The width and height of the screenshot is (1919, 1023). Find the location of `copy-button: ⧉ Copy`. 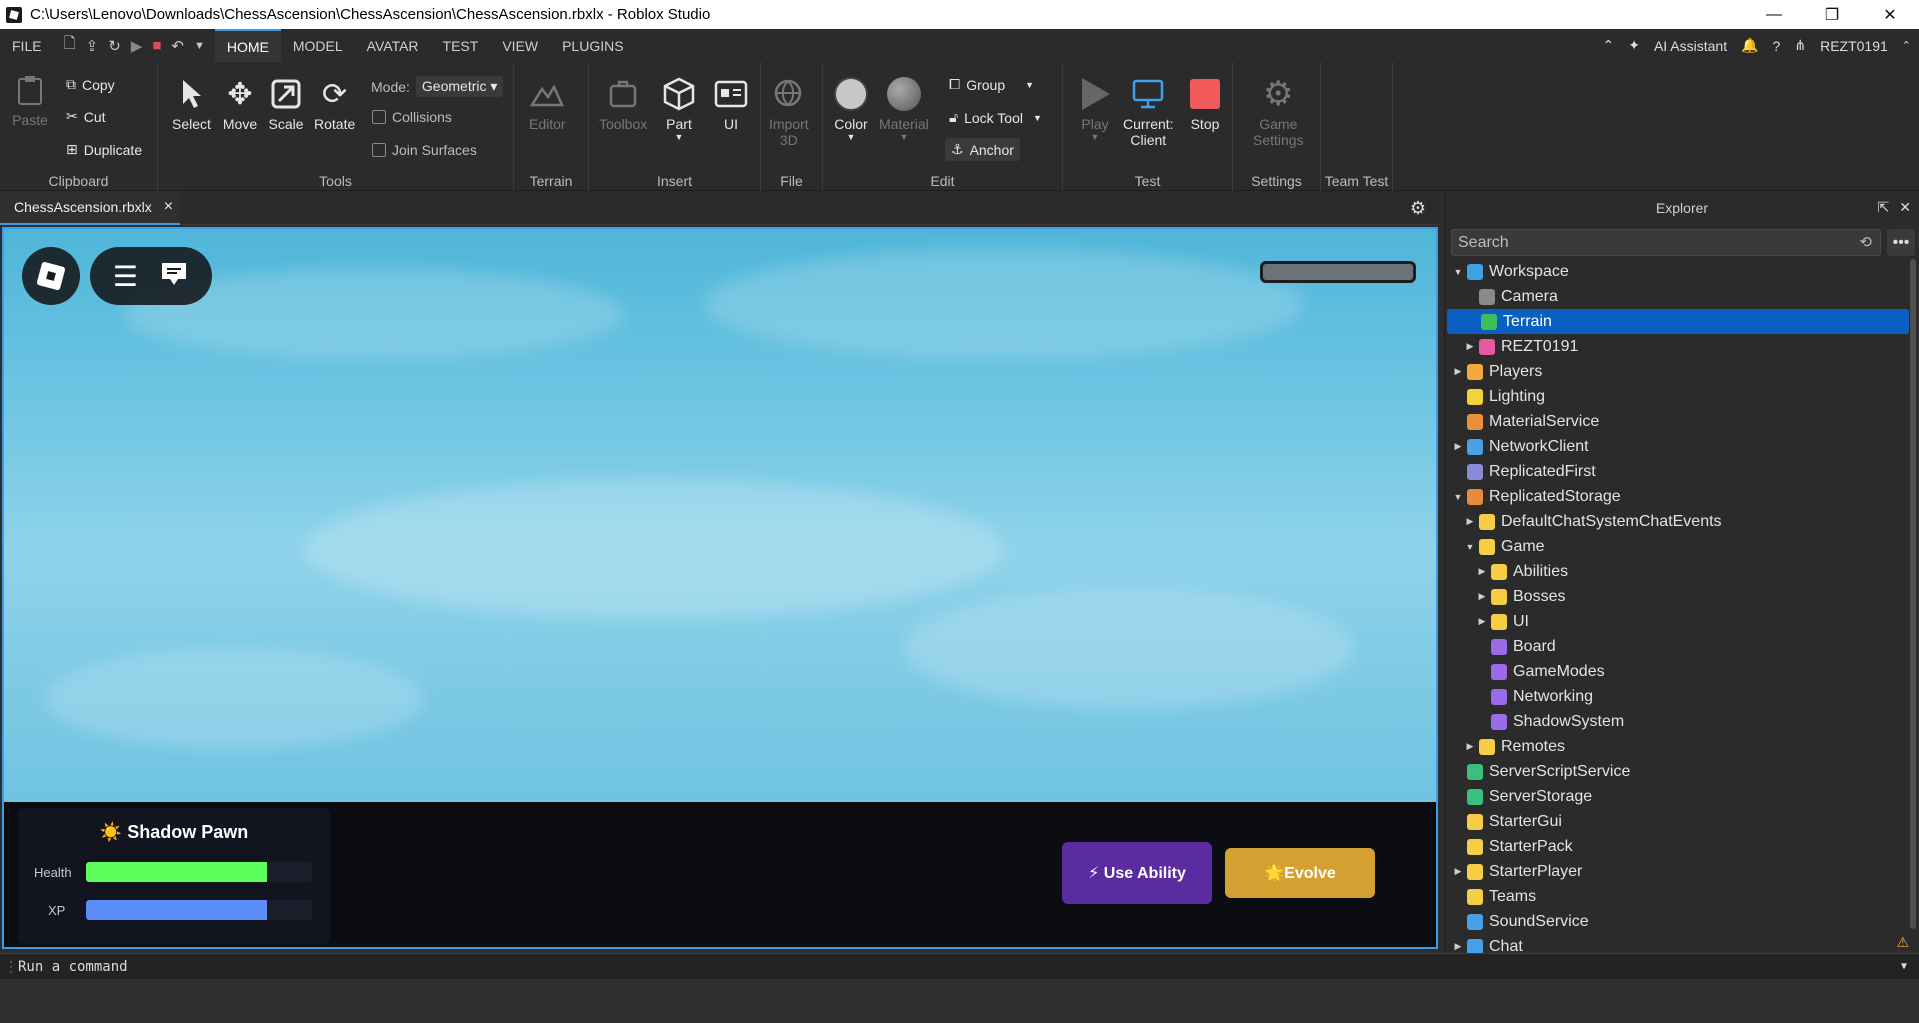

copy-button: ⧉ Copy is located at coordinates (90, 84).